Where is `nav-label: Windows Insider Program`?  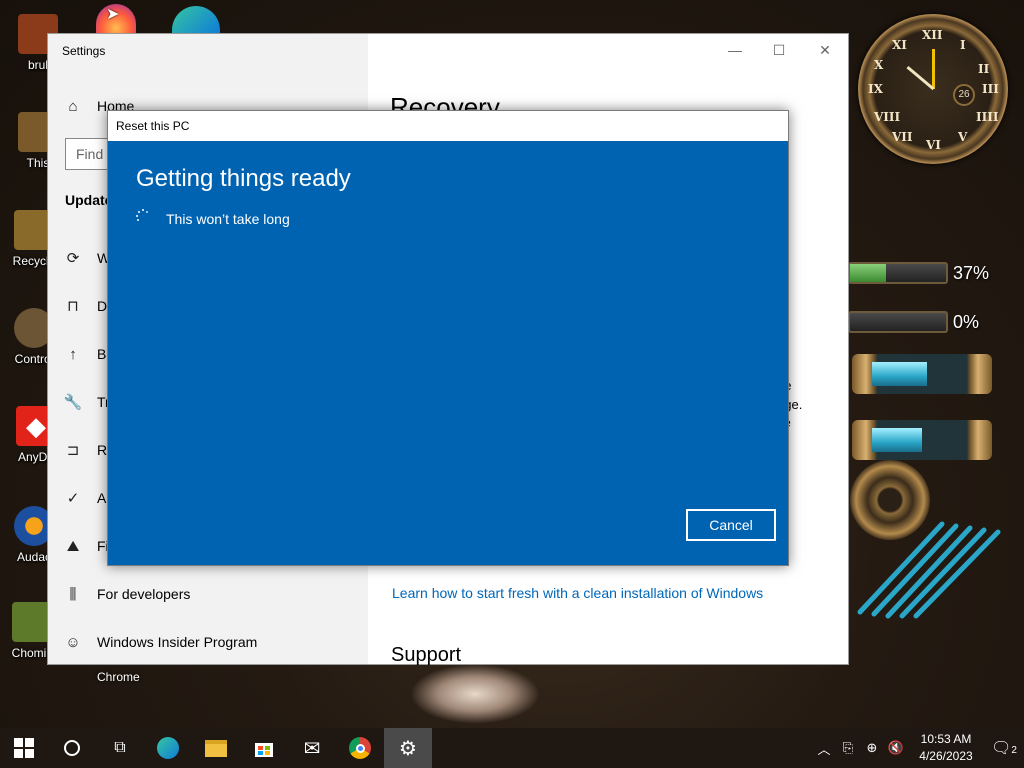 nav-label: Windows Insider Program is located at coordinates (177, 642).